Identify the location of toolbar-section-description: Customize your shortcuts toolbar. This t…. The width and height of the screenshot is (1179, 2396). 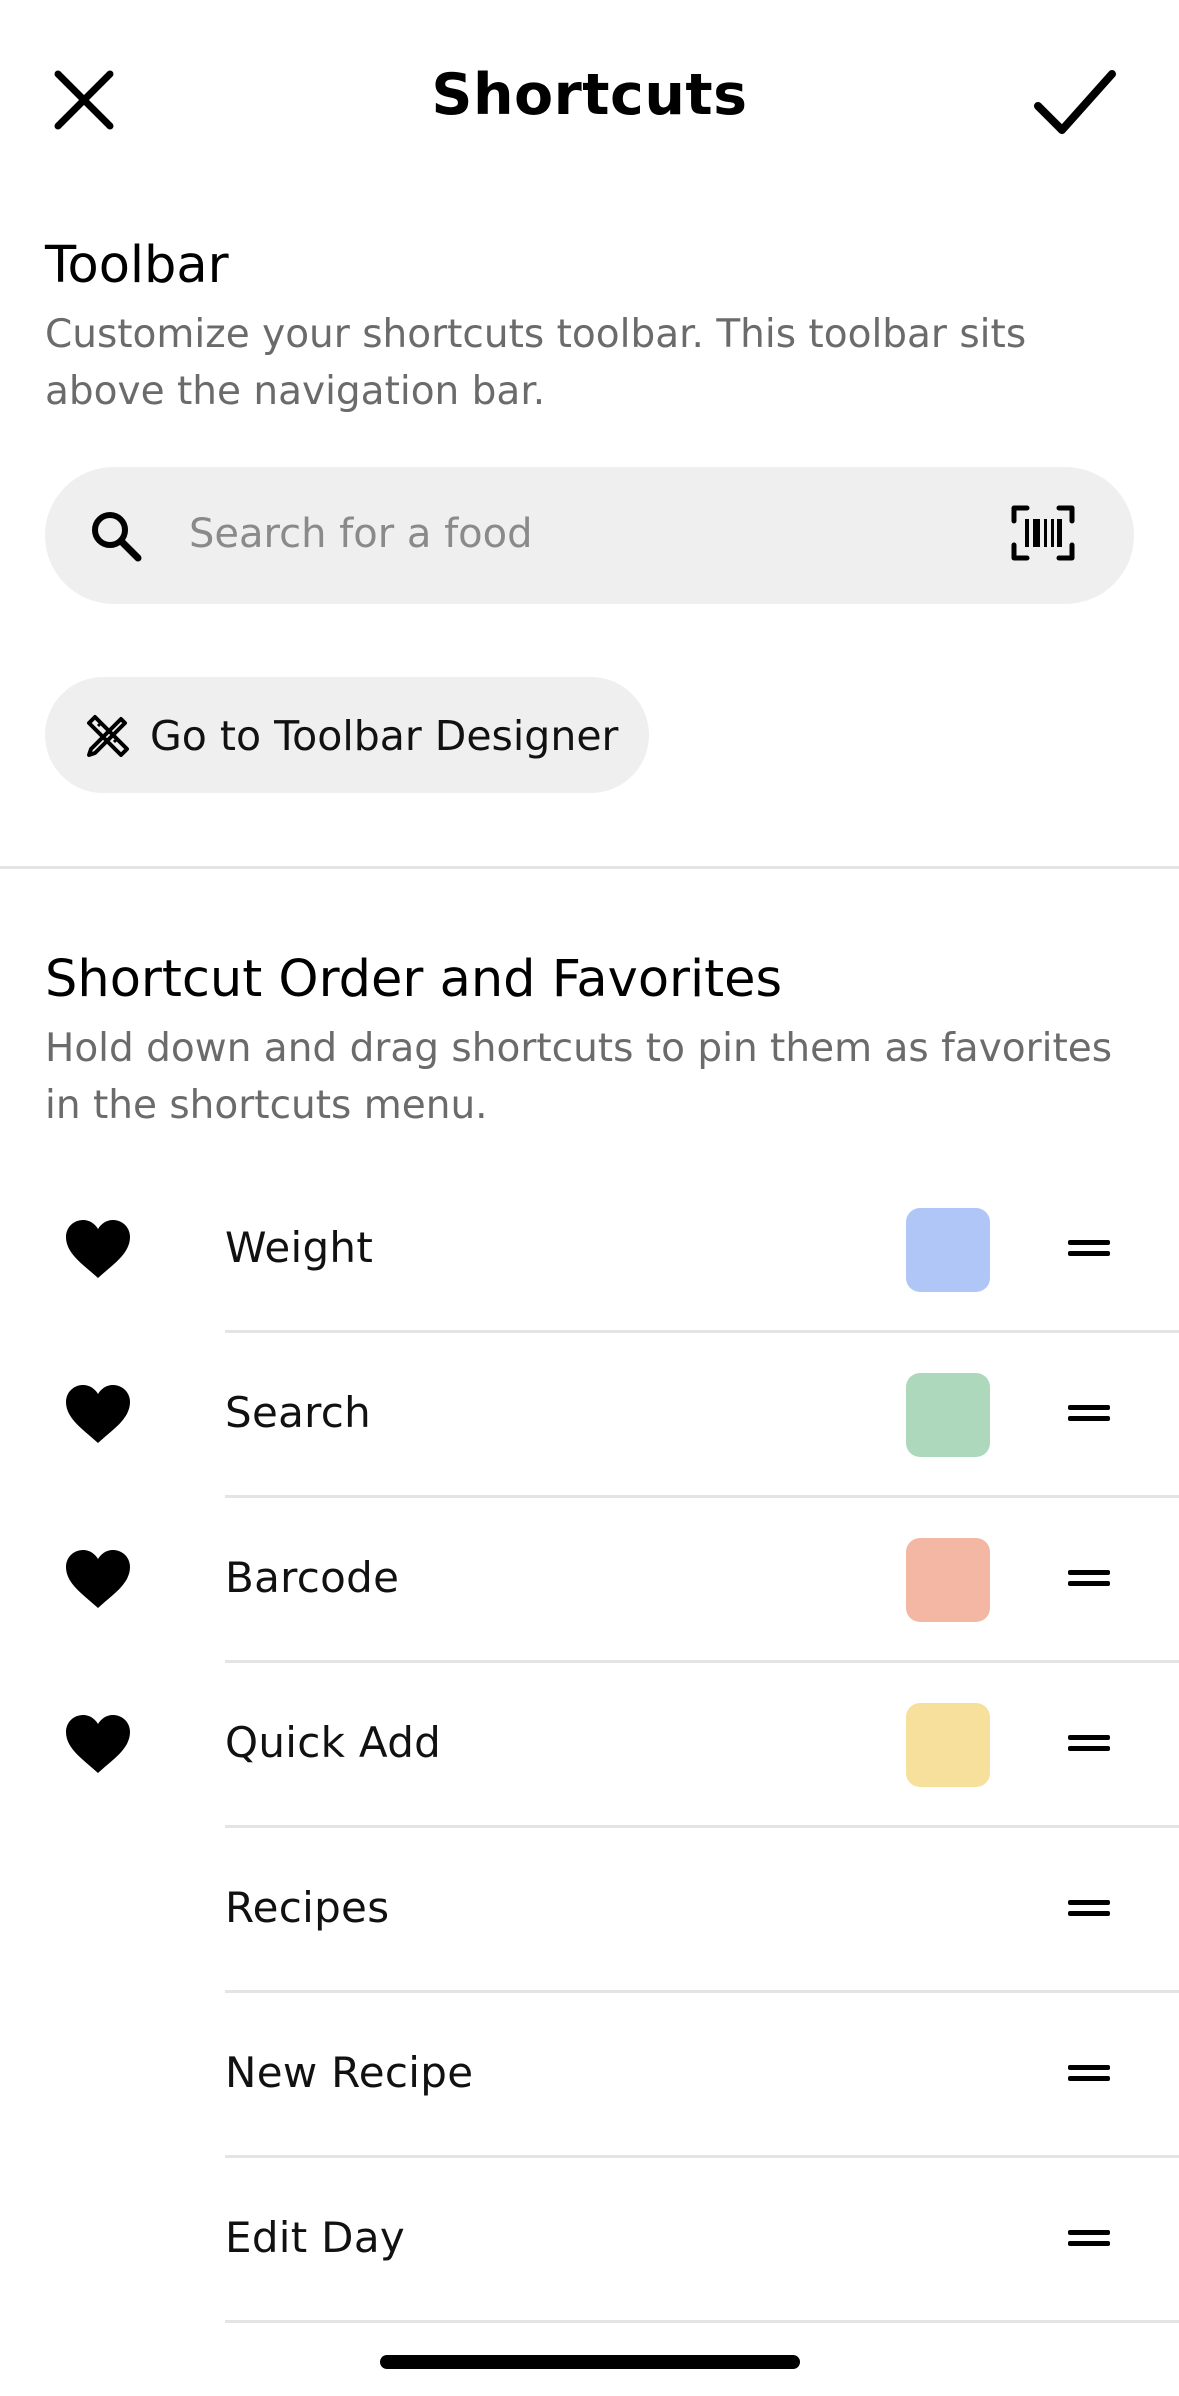
(536, 363).